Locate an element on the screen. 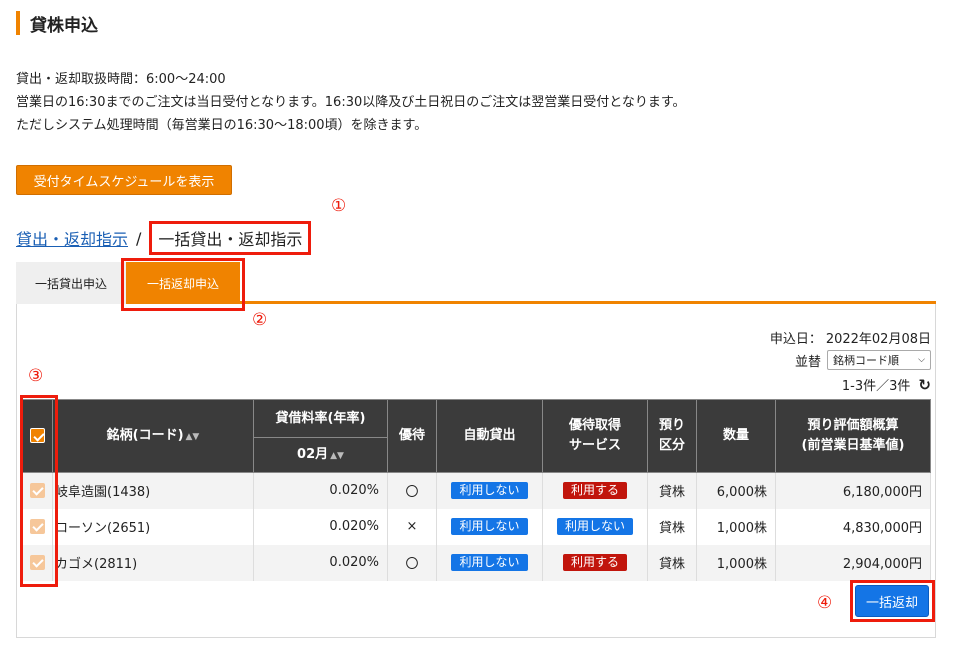  annotation-4: ④ is located at coordinates (825, 603).